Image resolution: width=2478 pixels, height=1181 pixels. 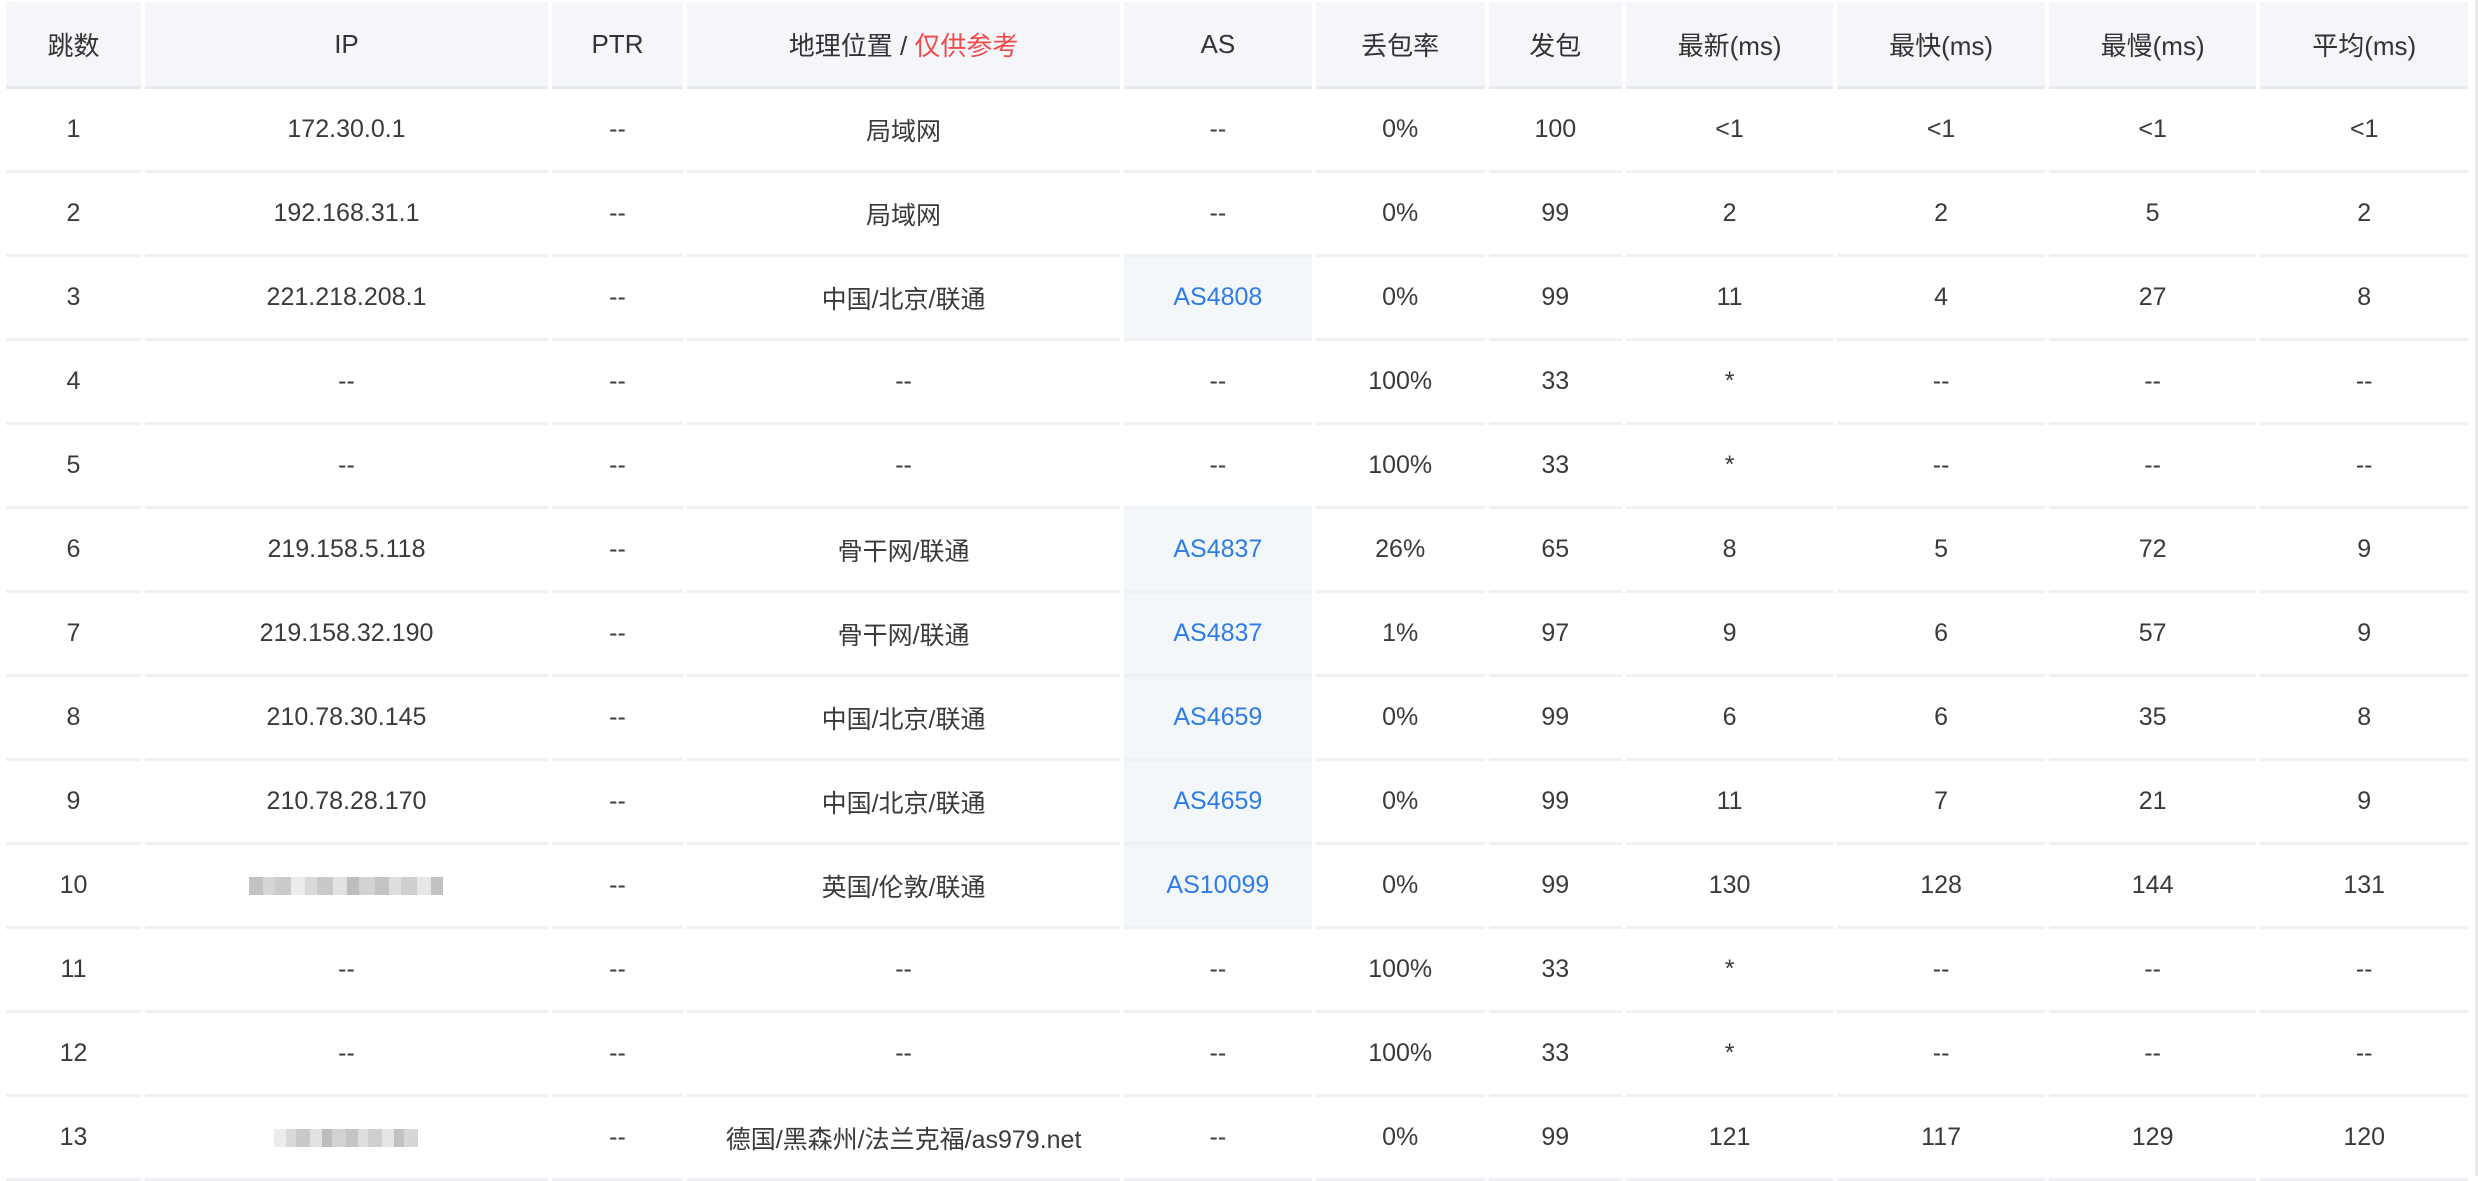 I want to click on header-best: 最快(ms), so click(x=1941, y=45).